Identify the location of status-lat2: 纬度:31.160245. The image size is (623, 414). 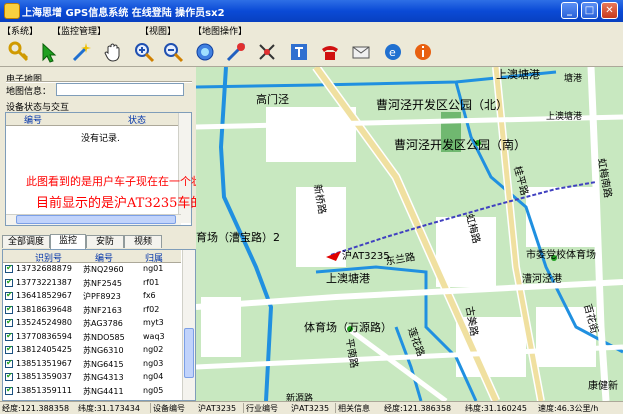
(496, 408).